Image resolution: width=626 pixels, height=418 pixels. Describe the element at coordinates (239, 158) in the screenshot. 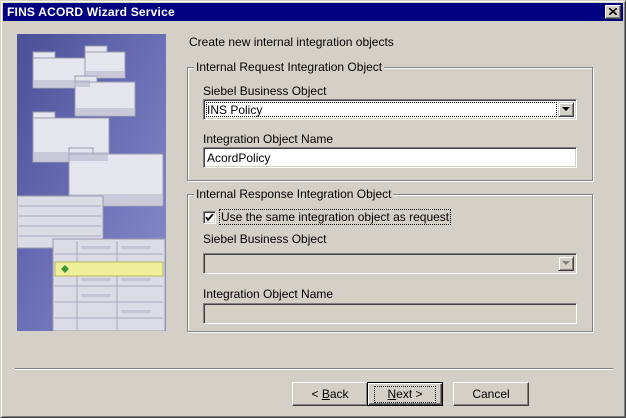

I see `request-integration-name-value: AcordPolicy` at that location.